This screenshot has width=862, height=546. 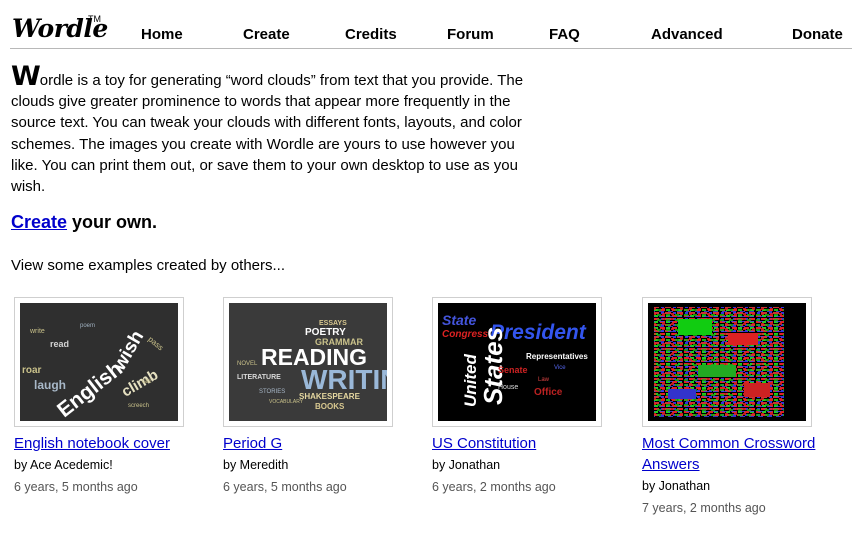 What do you see at coordinates (564, 34) in the screenshot?
I see `nav-faq: FAQ` at bounding box center [564, 34].